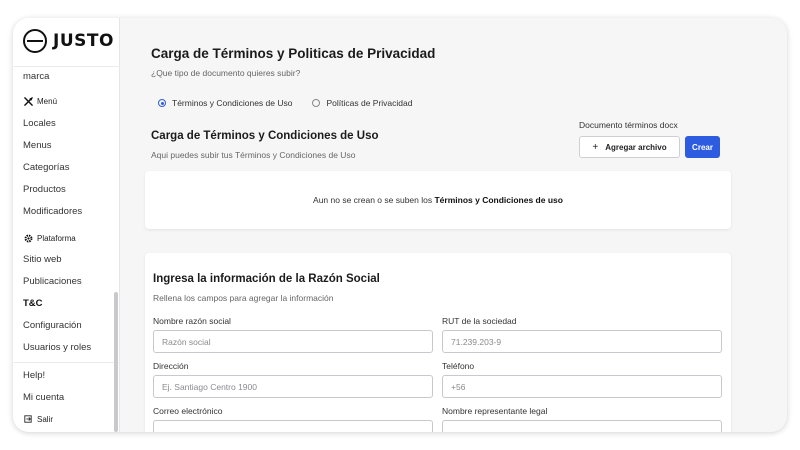  Describe the element at coordinates (44, 189) in the screenshot. I see `sidebar-item-productos: Productos` at that location.